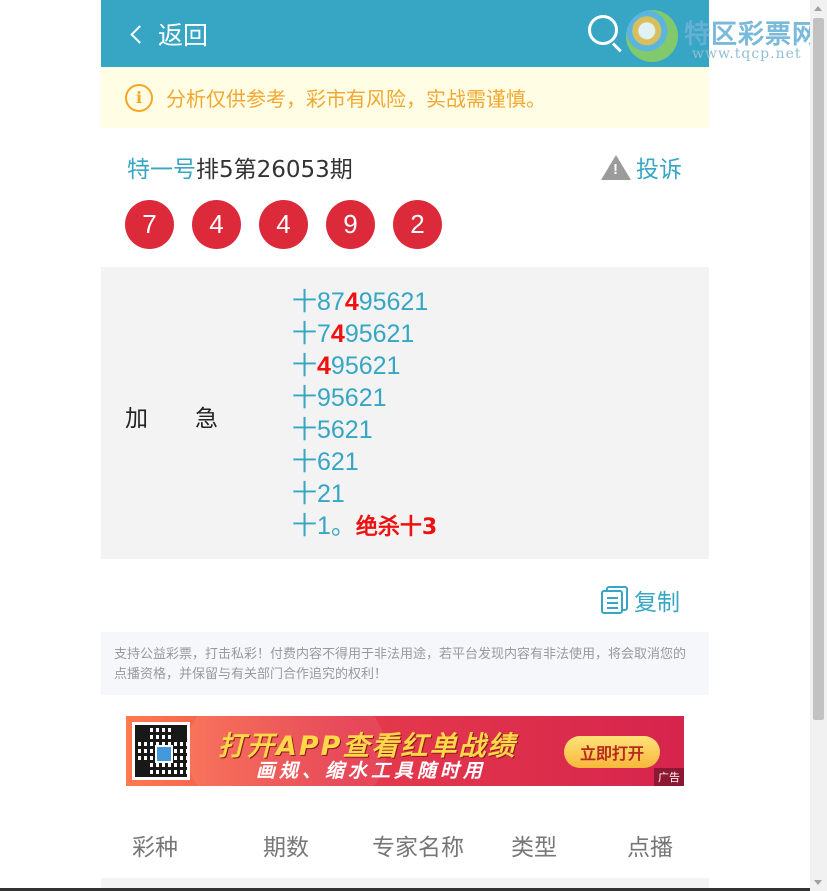 This screenshot has width=827, height=891. What do you see at coordinates (405, 595) in the screenshot?
I see `copy-row: 复制` at bounding box center [405, 595].